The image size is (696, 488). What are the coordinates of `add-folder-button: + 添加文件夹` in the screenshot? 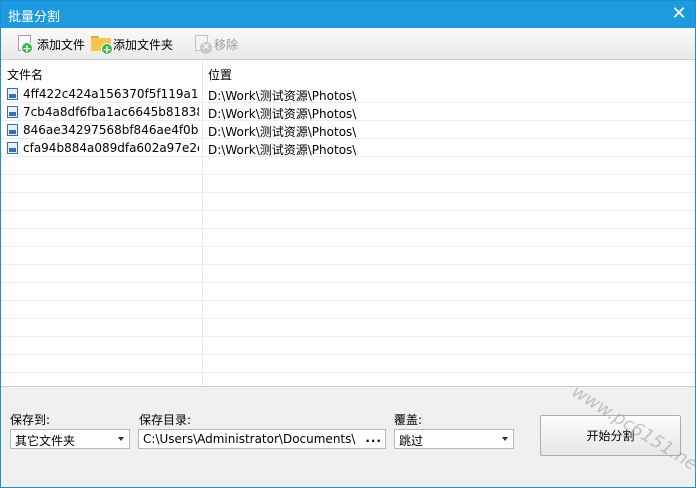 It's located at (132, 44).